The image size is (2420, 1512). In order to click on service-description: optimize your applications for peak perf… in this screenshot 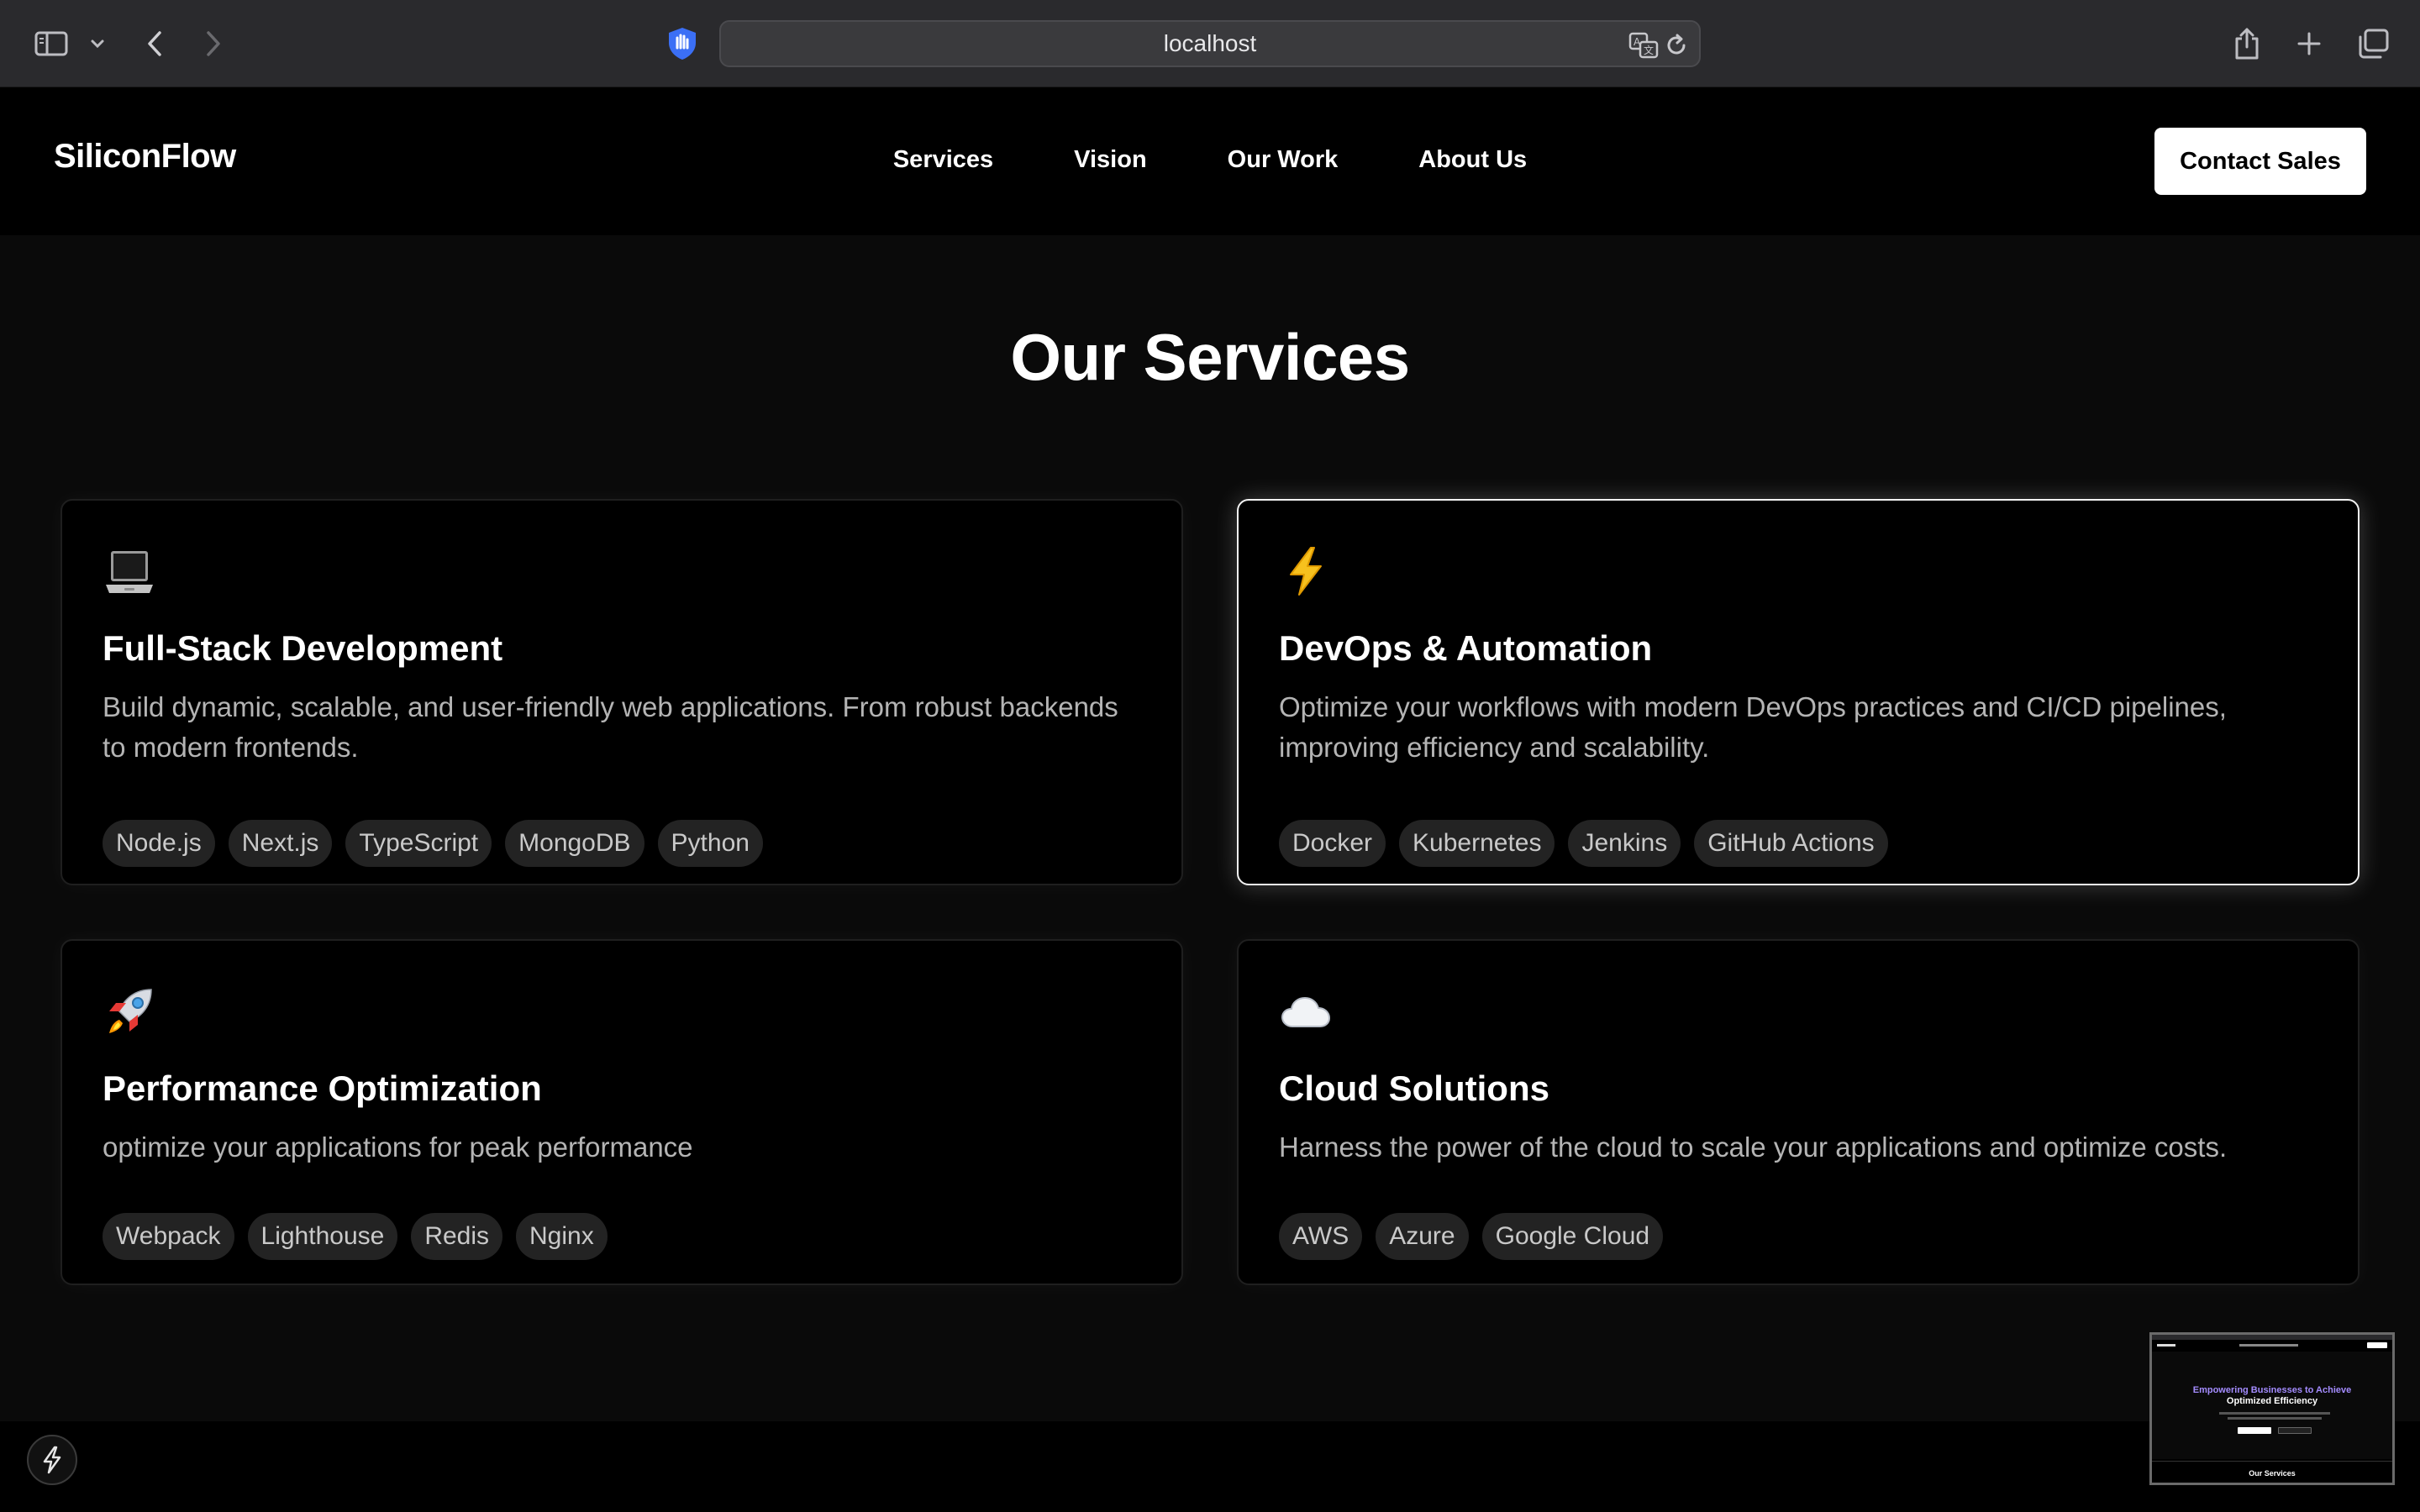, I will do `click(398, 1147)`.